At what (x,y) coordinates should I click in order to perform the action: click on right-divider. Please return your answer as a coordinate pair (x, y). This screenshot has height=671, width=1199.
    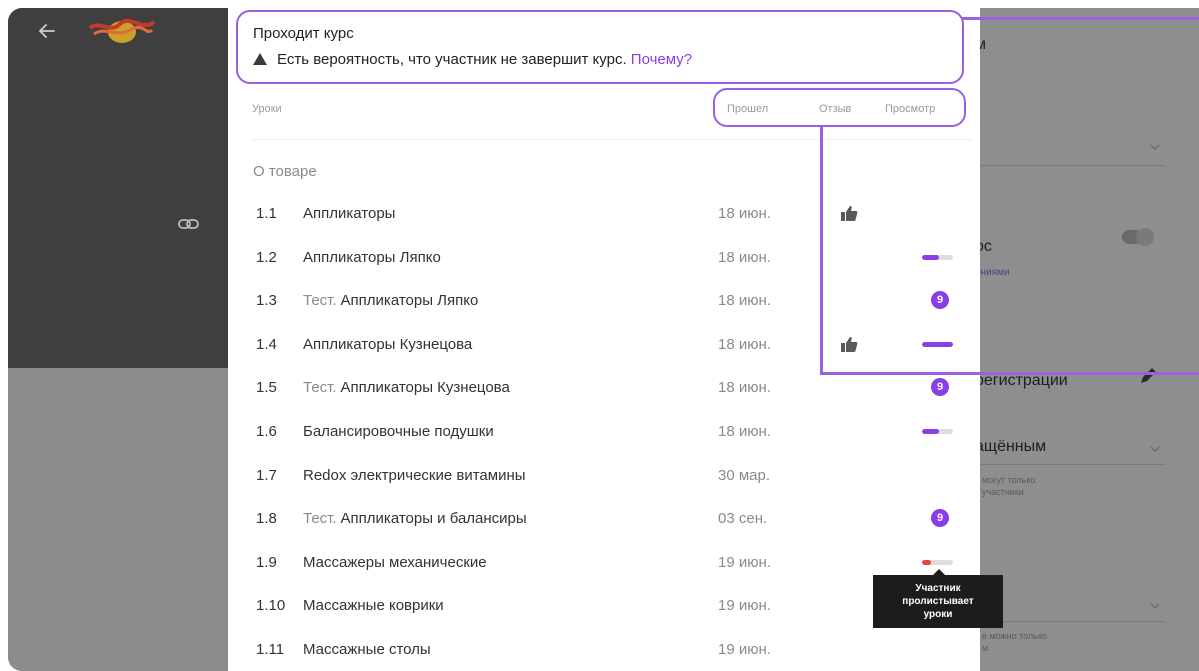
    Looking at the image, I should click on (1070, 165).